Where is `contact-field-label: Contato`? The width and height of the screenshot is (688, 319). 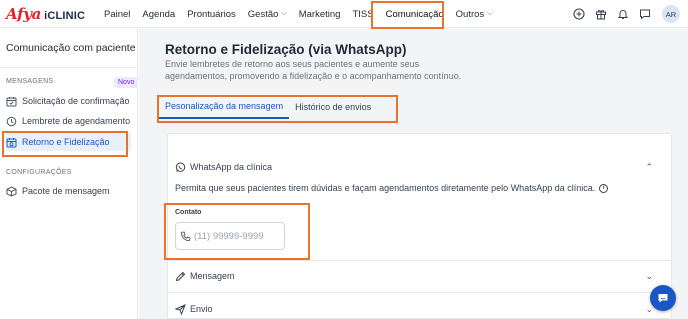 contact-field-label: Contato is located at coordinates (188, 212).